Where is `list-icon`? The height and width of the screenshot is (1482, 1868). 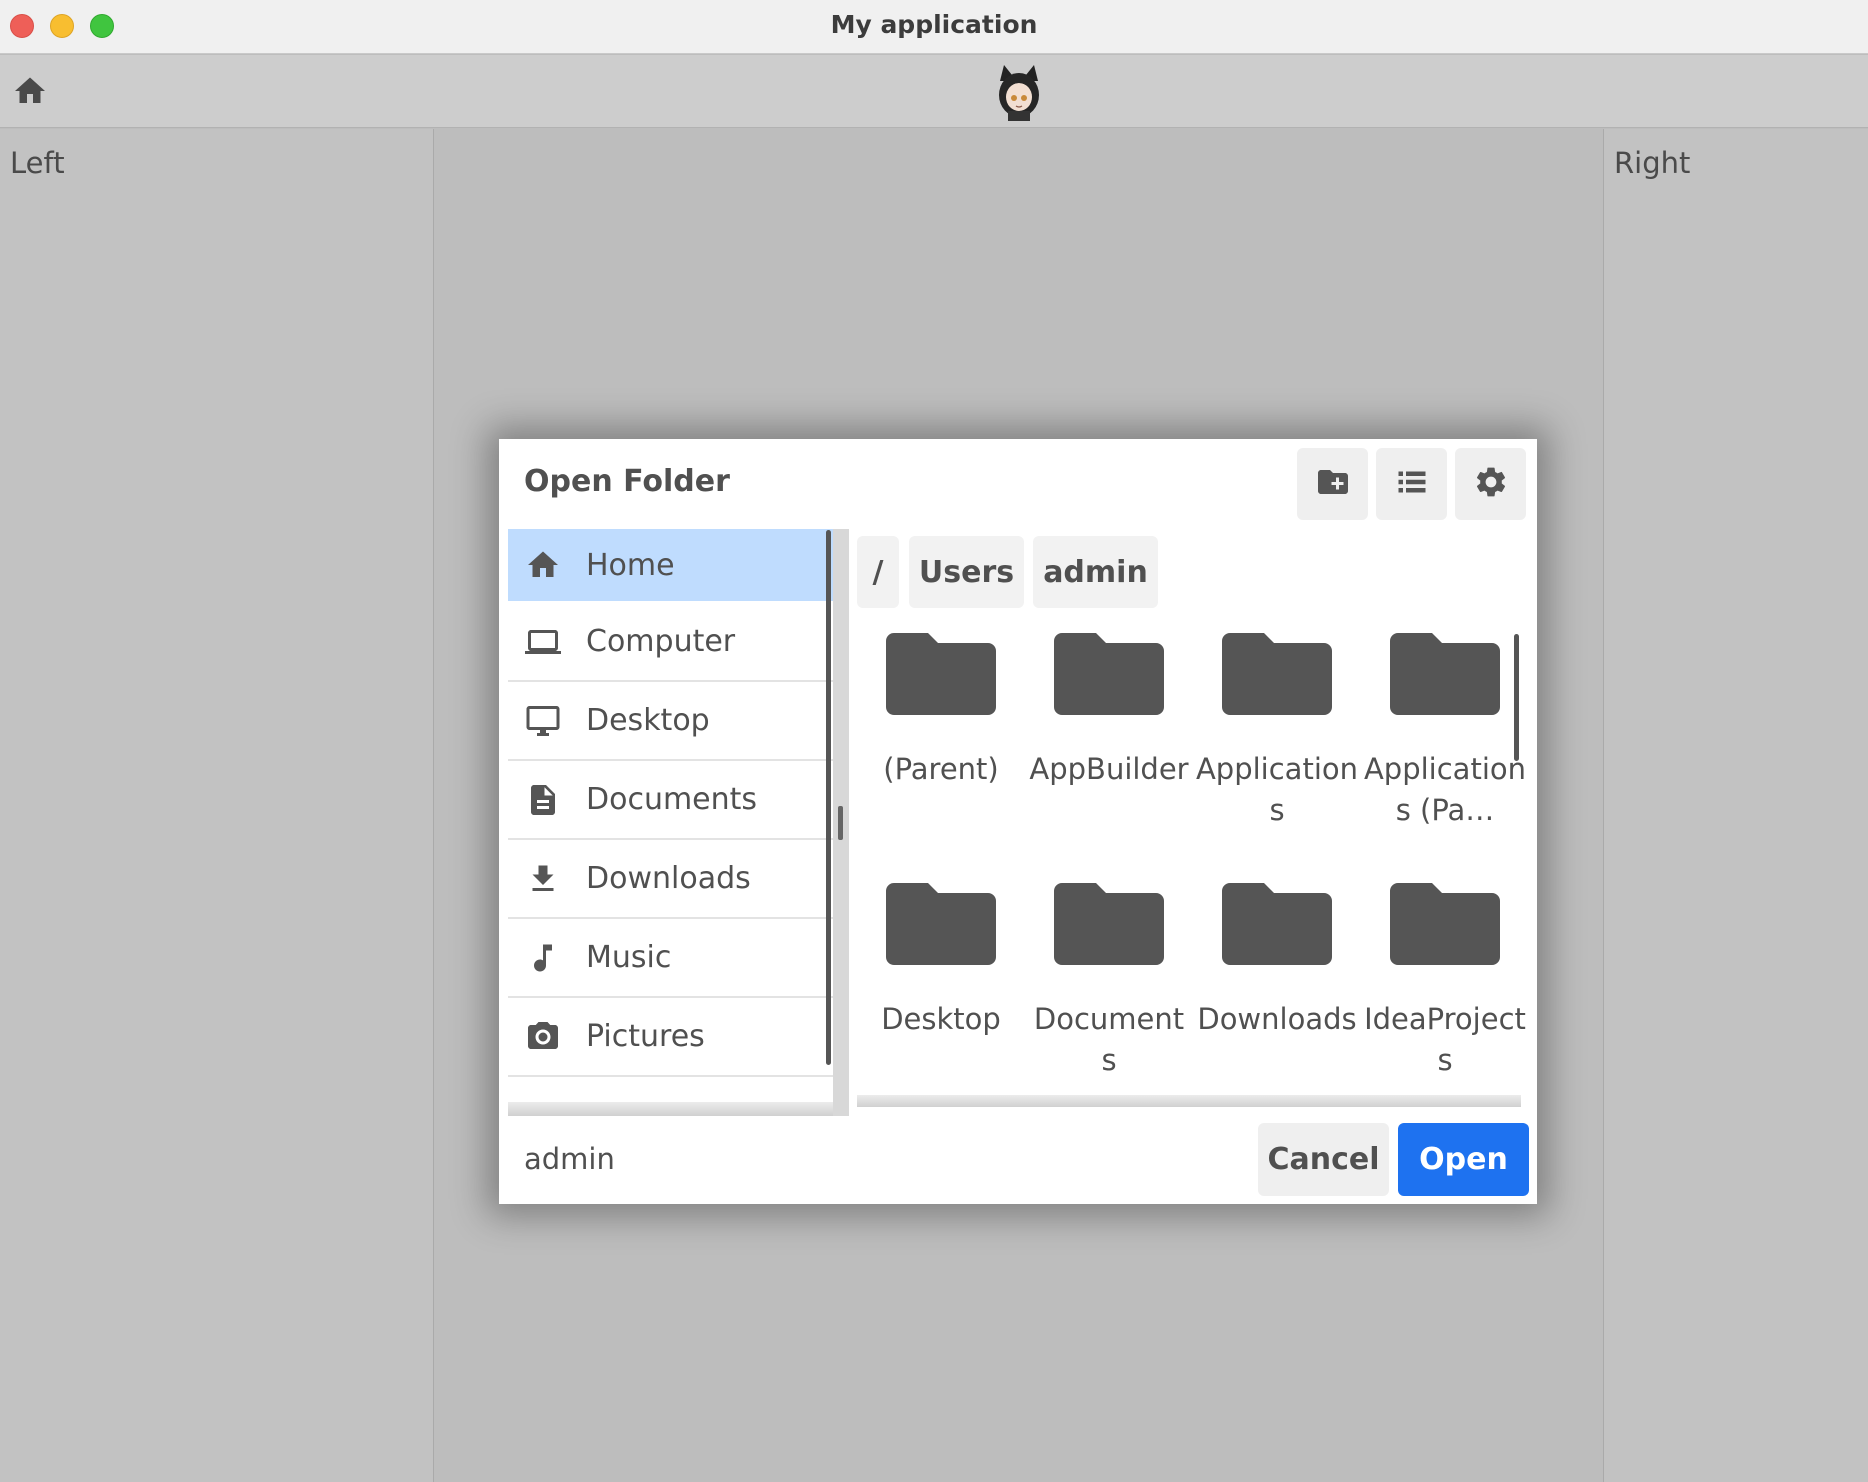
list-icon is located at coordinates (1412, 484).